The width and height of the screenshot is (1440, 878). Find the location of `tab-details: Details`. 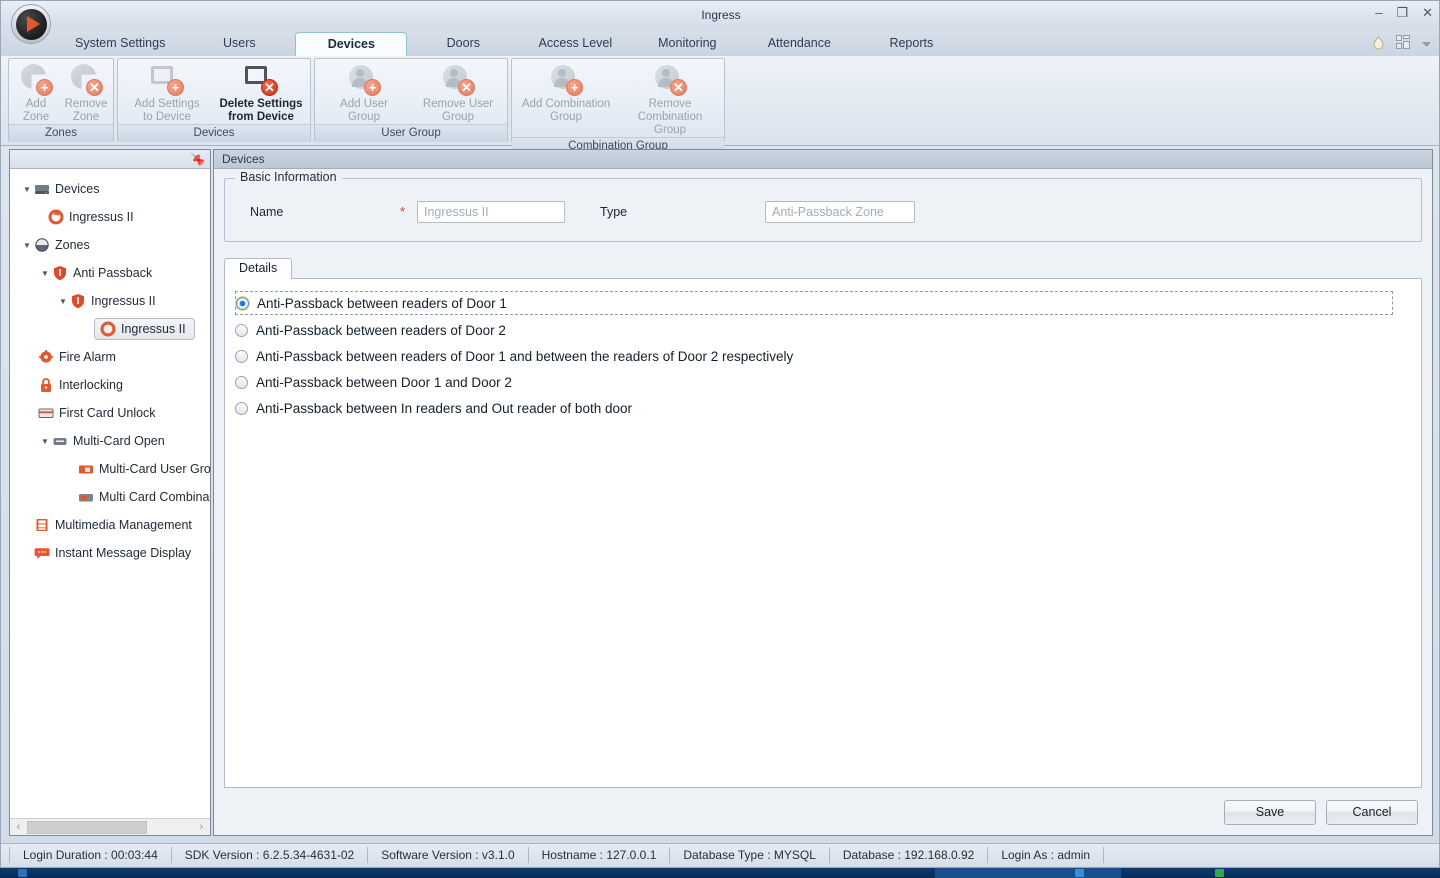

tab-details: Details is located at coordinates (258, 268).